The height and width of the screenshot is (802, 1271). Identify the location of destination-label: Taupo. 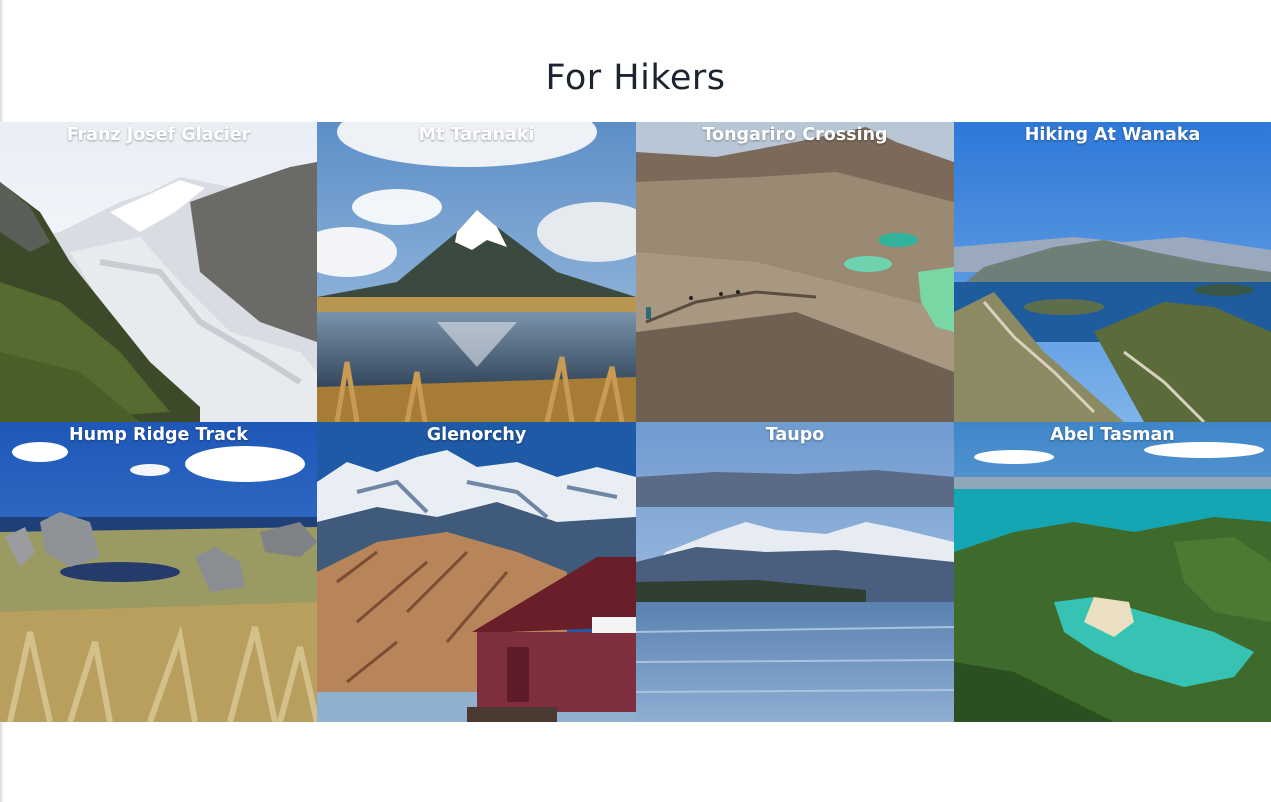
(795, 435).